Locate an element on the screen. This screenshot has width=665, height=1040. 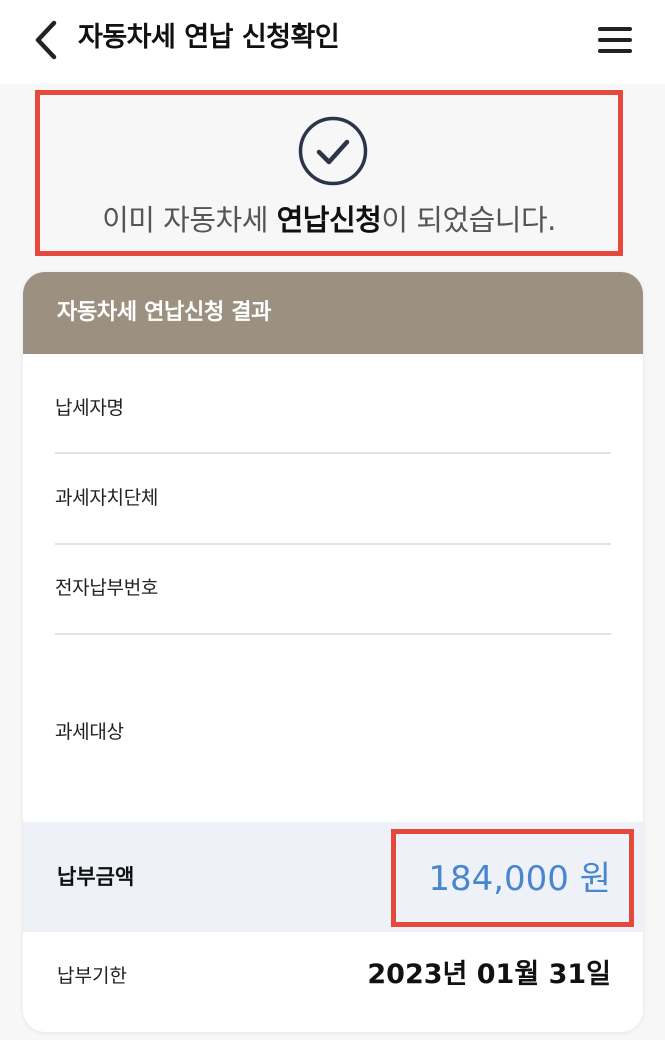
field-label: 납세자명 is located at coordinates (89, 408).